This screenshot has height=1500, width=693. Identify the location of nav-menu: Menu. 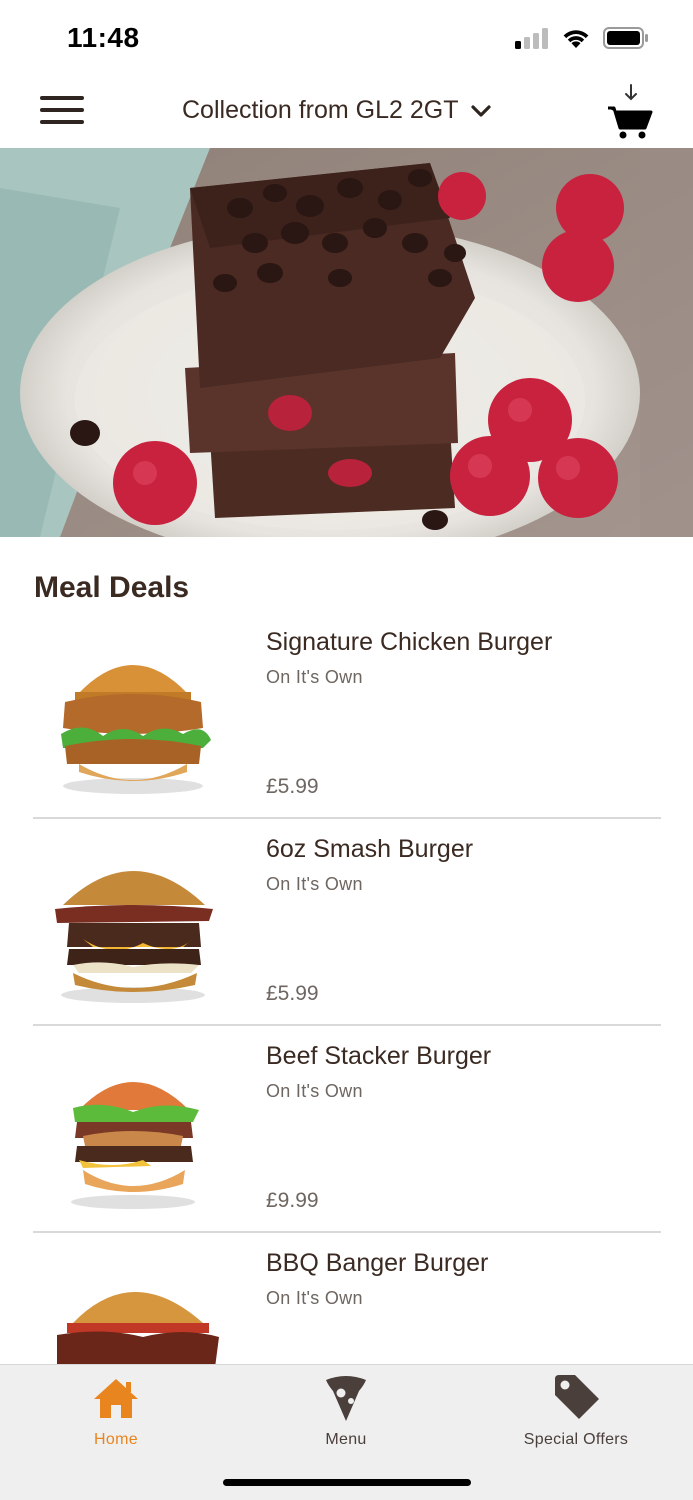
(346, 1411).